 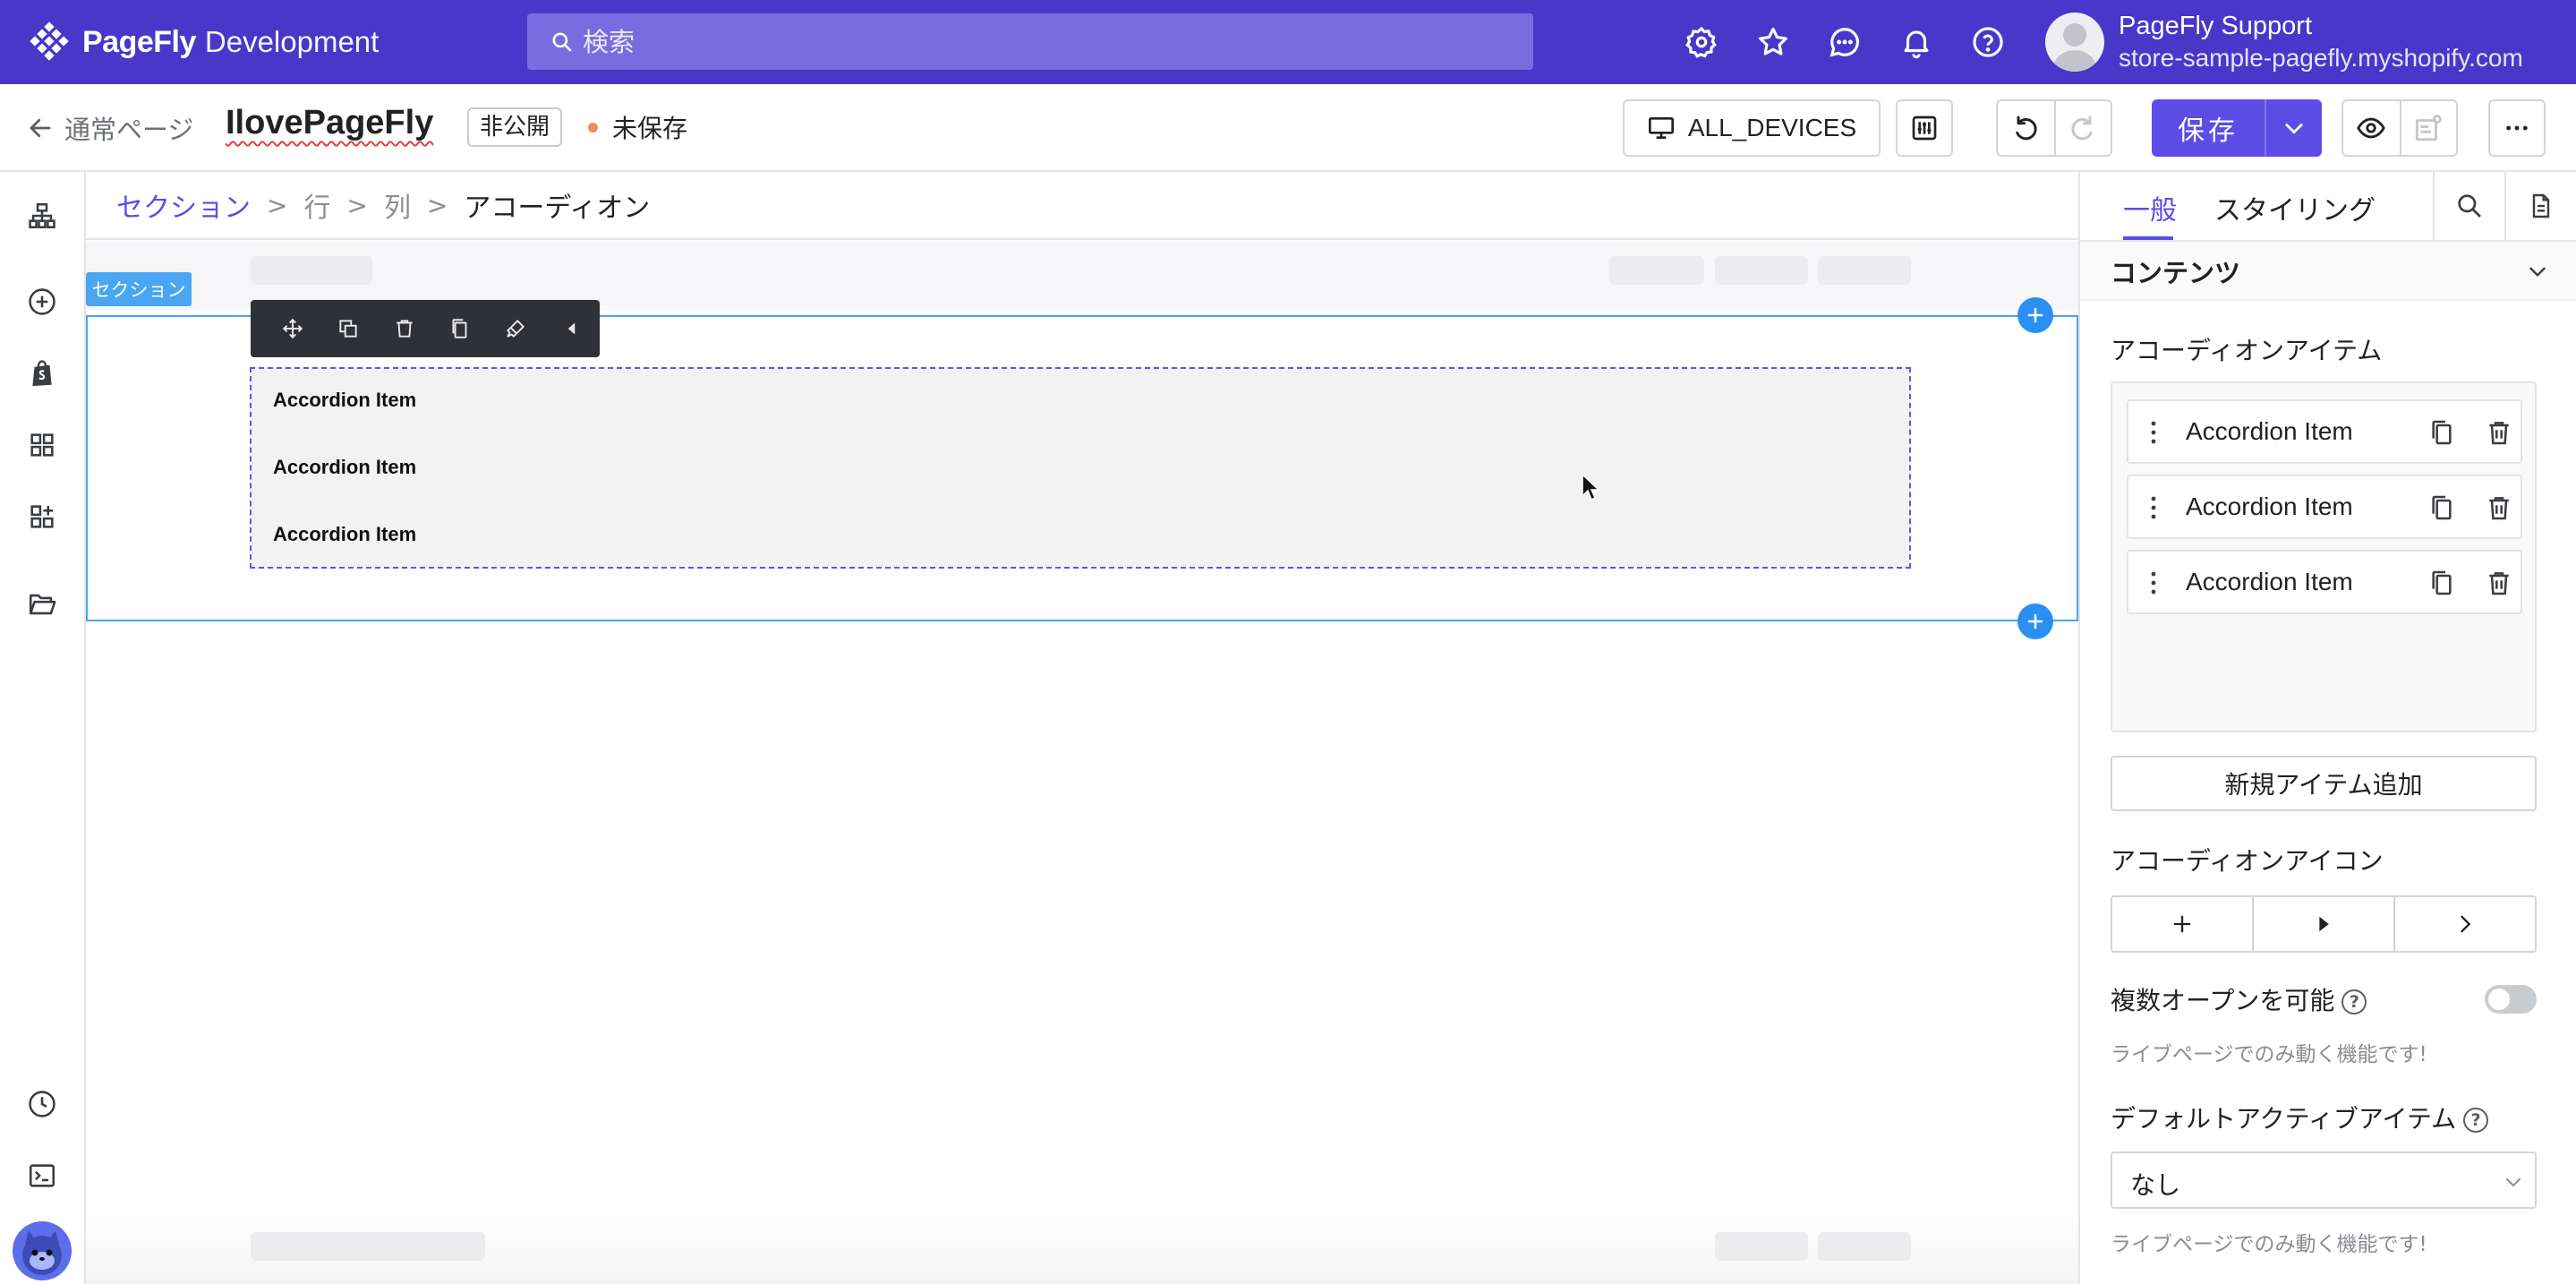 I want to click on star-icon, so click(x=1773, y=42).